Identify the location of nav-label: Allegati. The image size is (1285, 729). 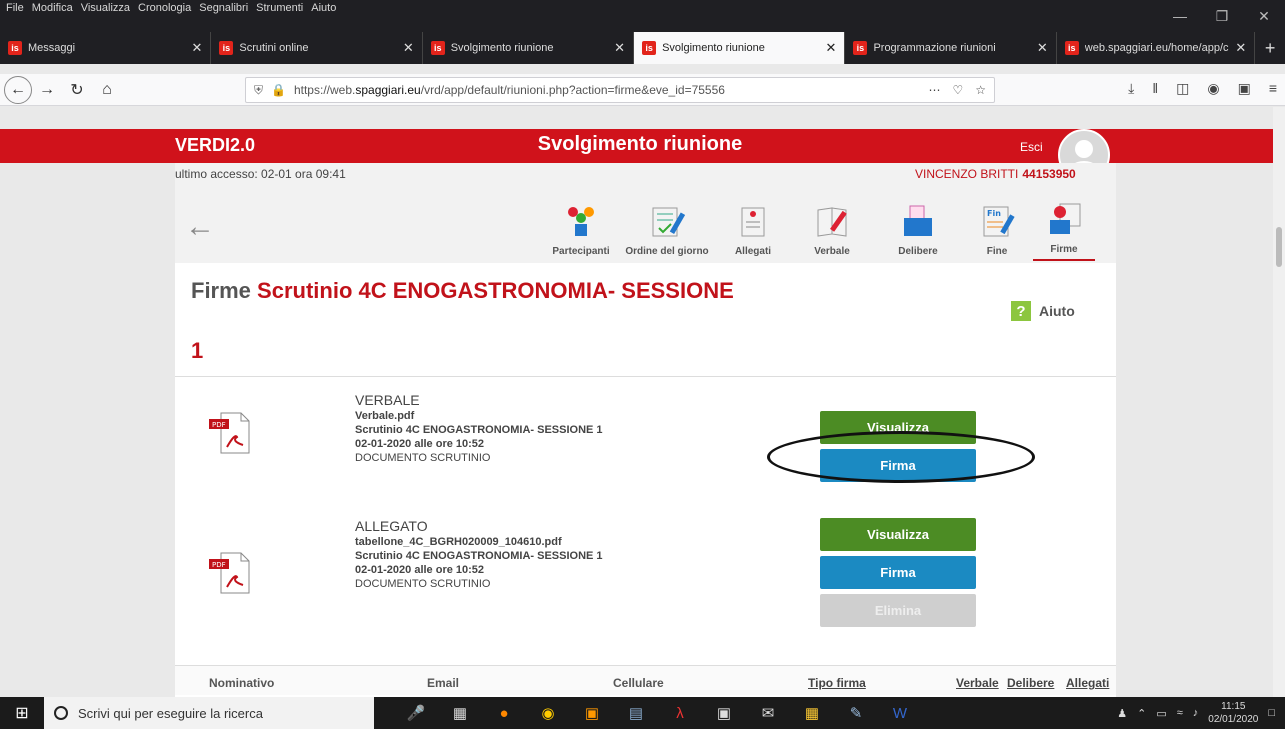
(753, 251).